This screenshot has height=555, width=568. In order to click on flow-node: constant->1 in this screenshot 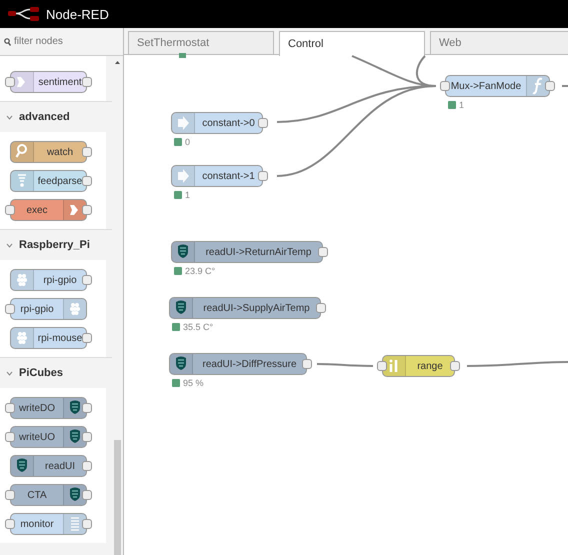, I will do `click(217, 176)`.